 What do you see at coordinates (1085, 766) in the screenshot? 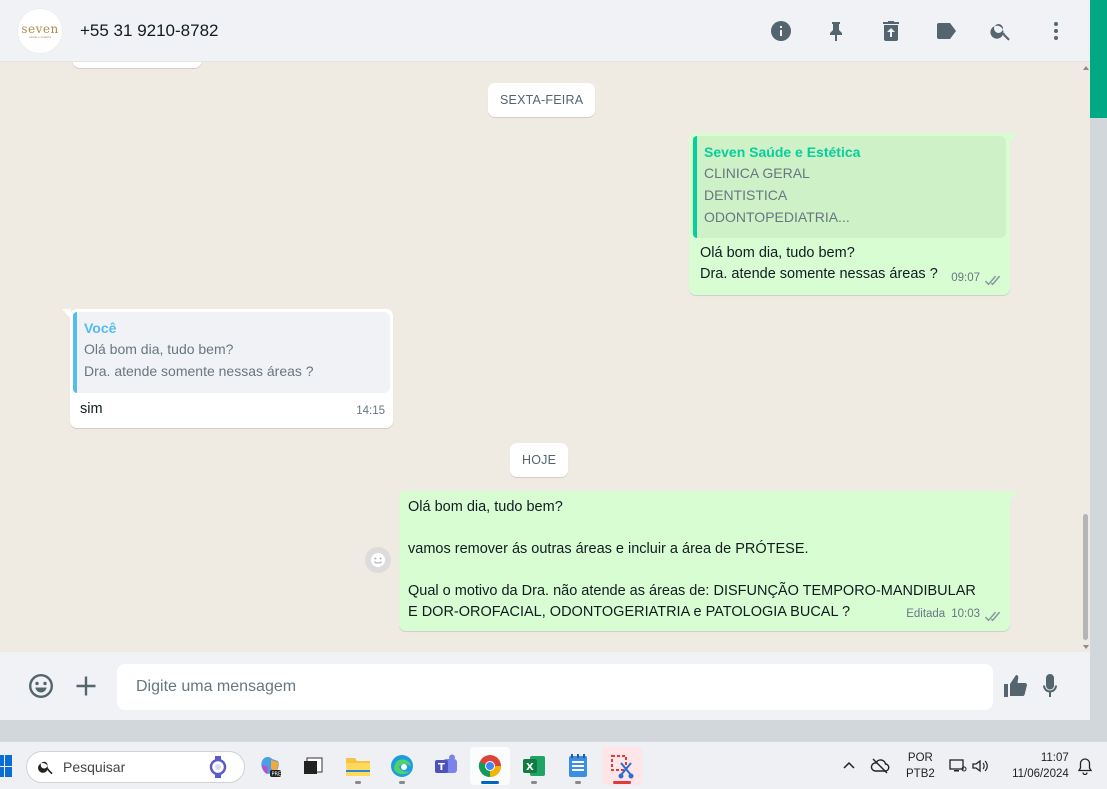
I see `notification-bell-icon` at bounding box center [1085, 766].